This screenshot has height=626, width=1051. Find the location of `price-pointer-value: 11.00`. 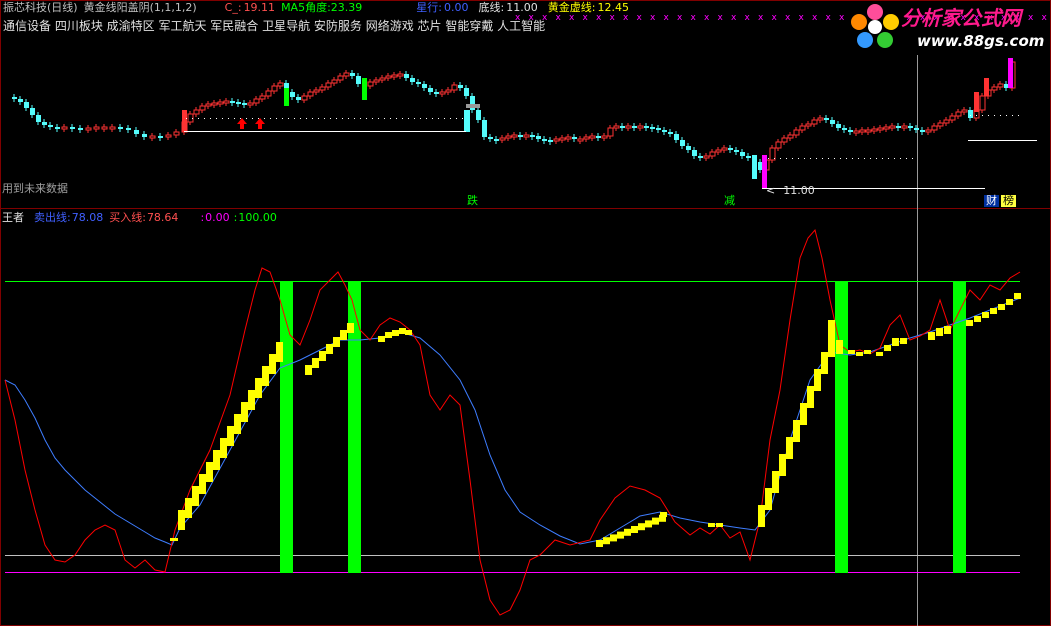

price-pointer-value: 11.00 is located at coordinates (799, 190).